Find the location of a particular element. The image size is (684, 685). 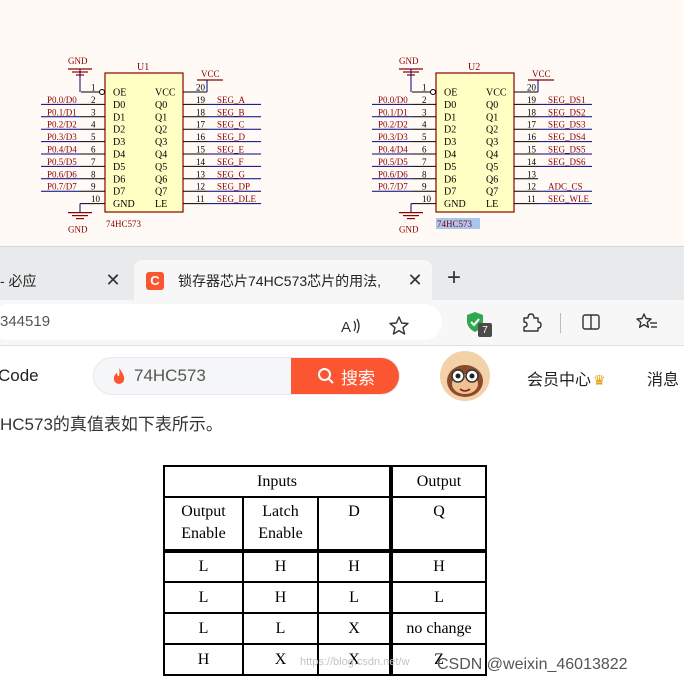

net-label: P0.5/D5 is located at coordinates (393, 162).